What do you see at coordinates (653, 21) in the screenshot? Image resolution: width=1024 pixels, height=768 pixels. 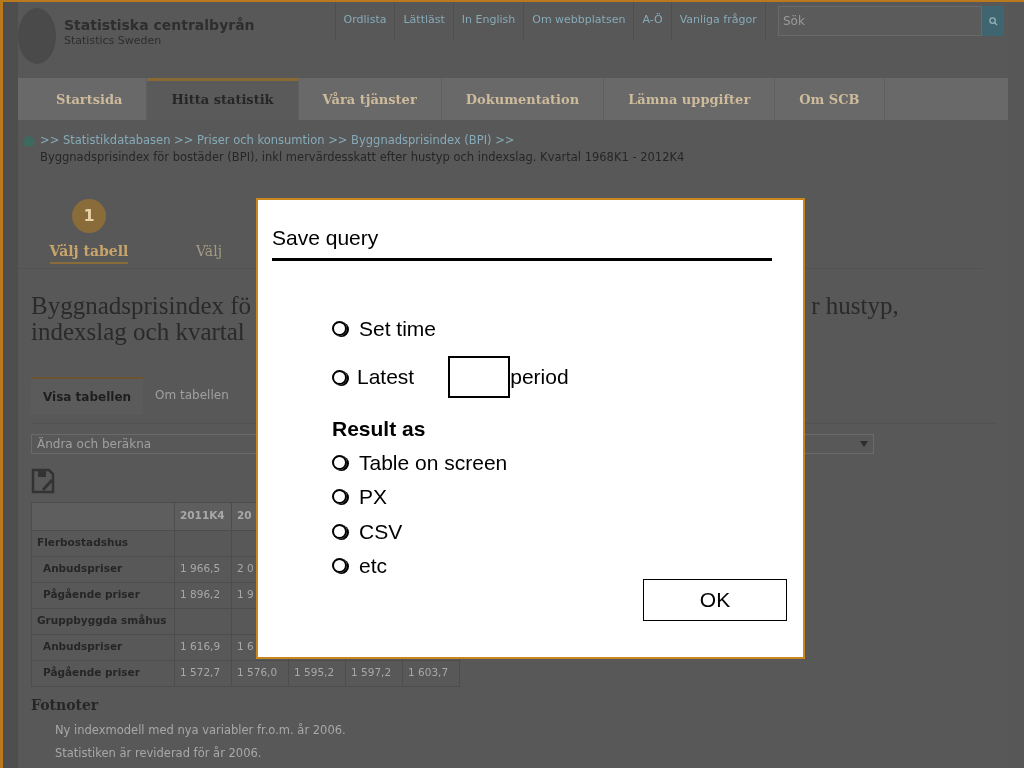 I see `top-link: A-Ö` at bounding box center [653, 21].